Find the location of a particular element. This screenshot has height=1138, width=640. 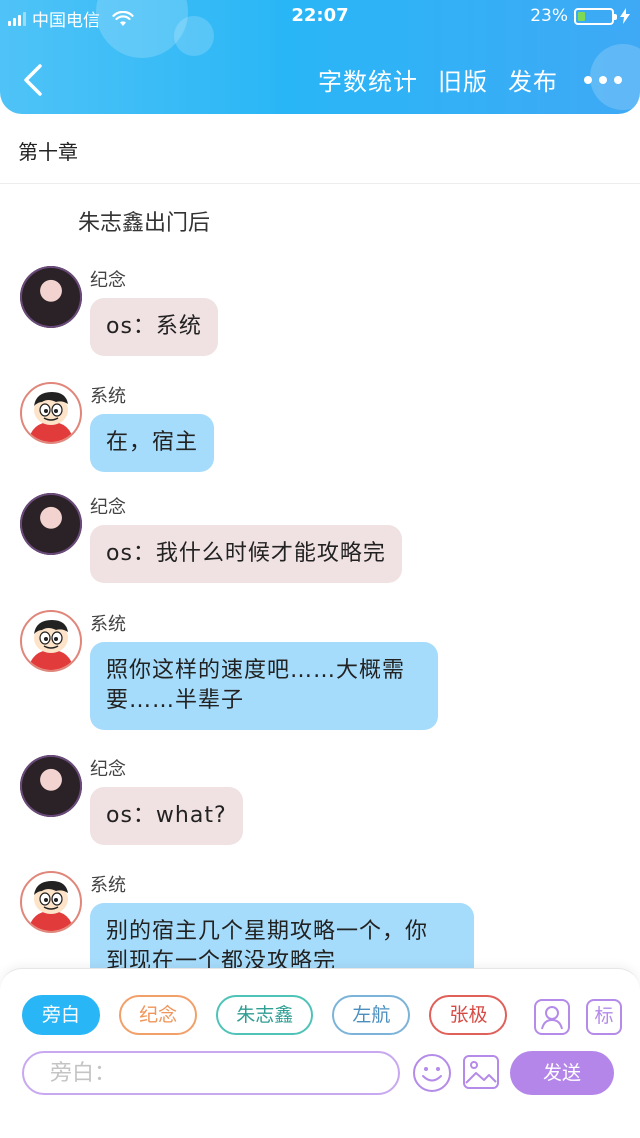

message-line: 要……半辈子 is located at coordinates (175, 700).